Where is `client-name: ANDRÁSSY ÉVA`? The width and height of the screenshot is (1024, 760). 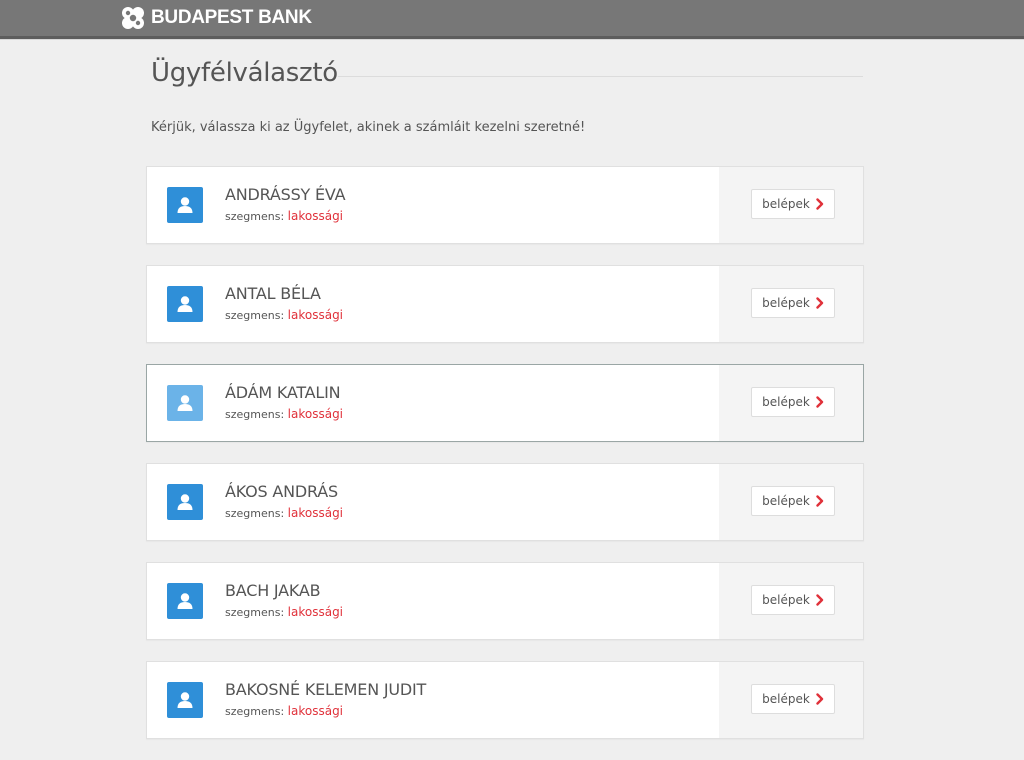
client-name: ANDRÁSSY ÉVA is located at coordinates (285, 194).